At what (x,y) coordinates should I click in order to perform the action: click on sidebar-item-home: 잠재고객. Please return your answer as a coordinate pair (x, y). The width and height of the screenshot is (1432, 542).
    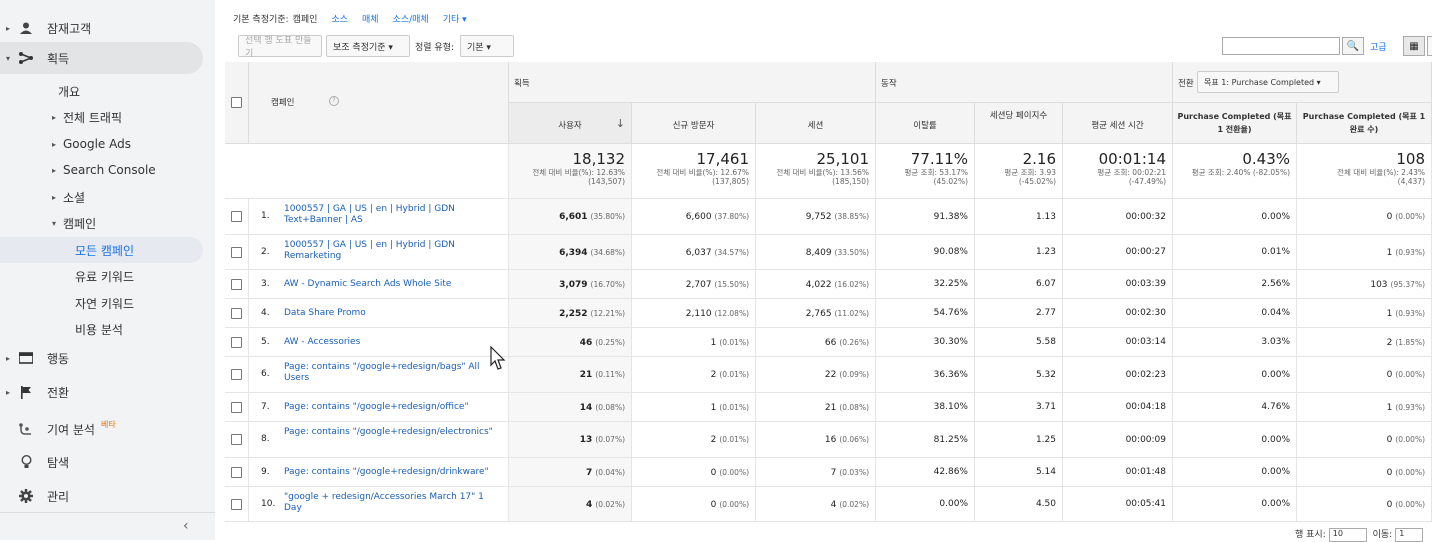
    Looking at the image, I should click on (107, 6).